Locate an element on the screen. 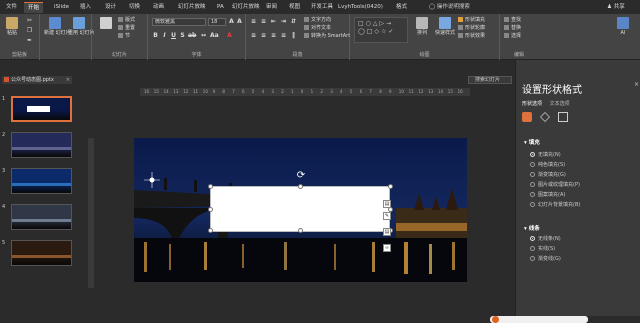  radio-option: 纯色填充(S) is located at coordinates (547, 165).